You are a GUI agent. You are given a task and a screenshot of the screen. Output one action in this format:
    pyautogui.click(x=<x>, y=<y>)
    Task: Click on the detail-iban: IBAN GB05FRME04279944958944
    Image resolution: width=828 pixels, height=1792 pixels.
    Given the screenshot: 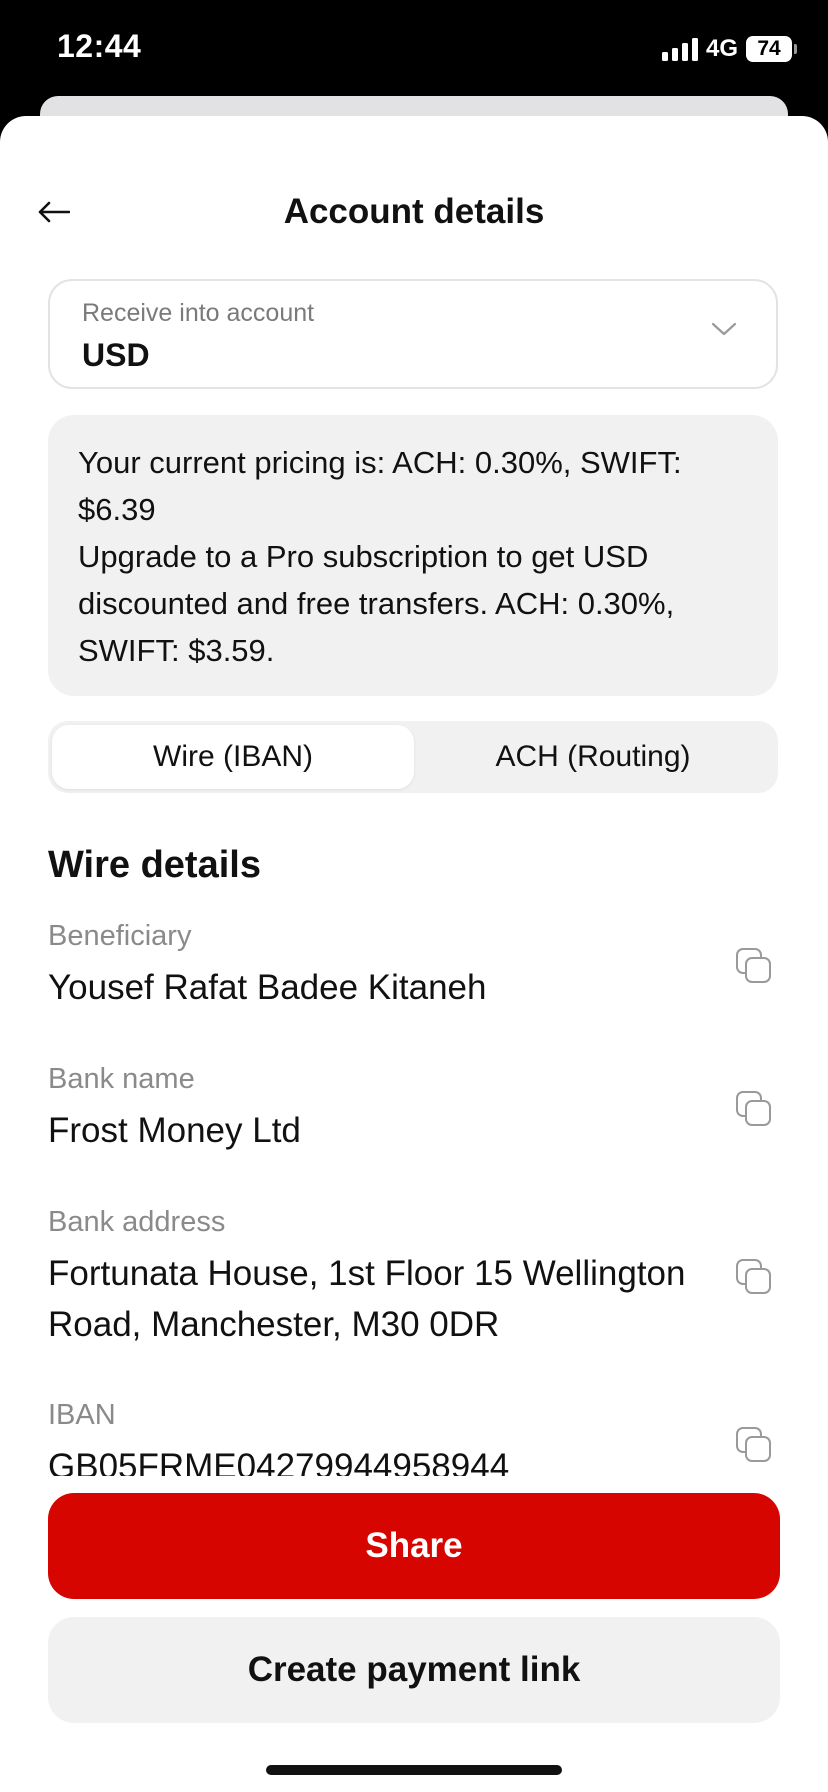 What is the action you would take?
    pyautogui.click(x=438, y=1435)
    